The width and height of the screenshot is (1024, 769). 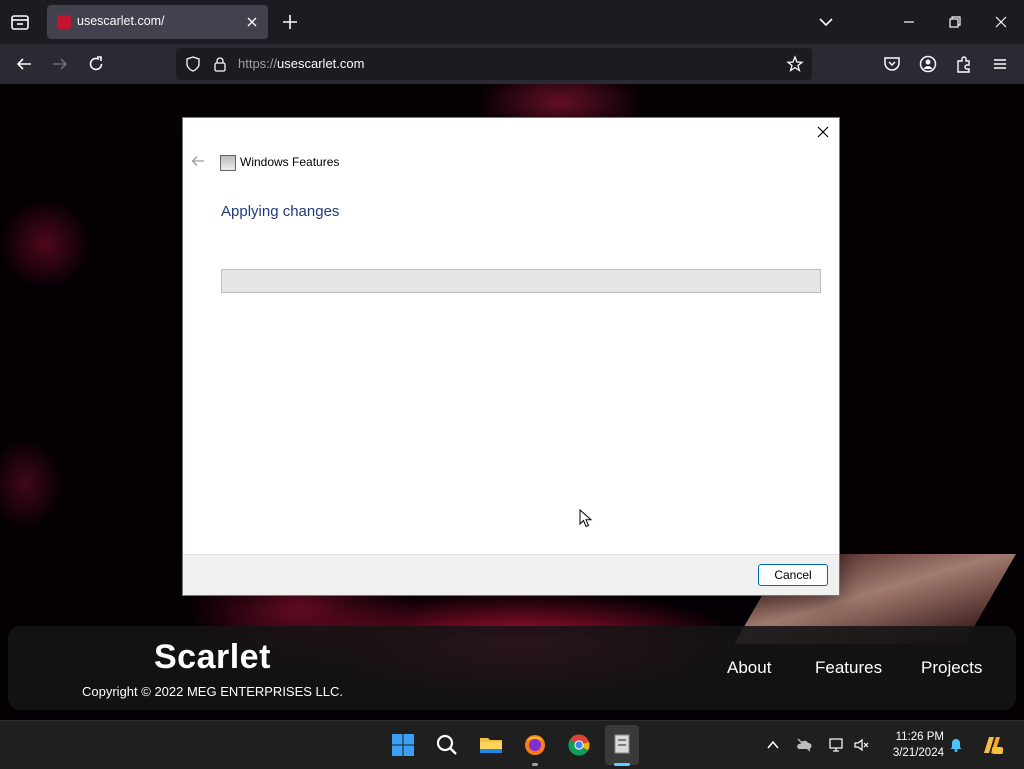 I want to click on onedrive-offline-icon, so click(x=804, y=745).